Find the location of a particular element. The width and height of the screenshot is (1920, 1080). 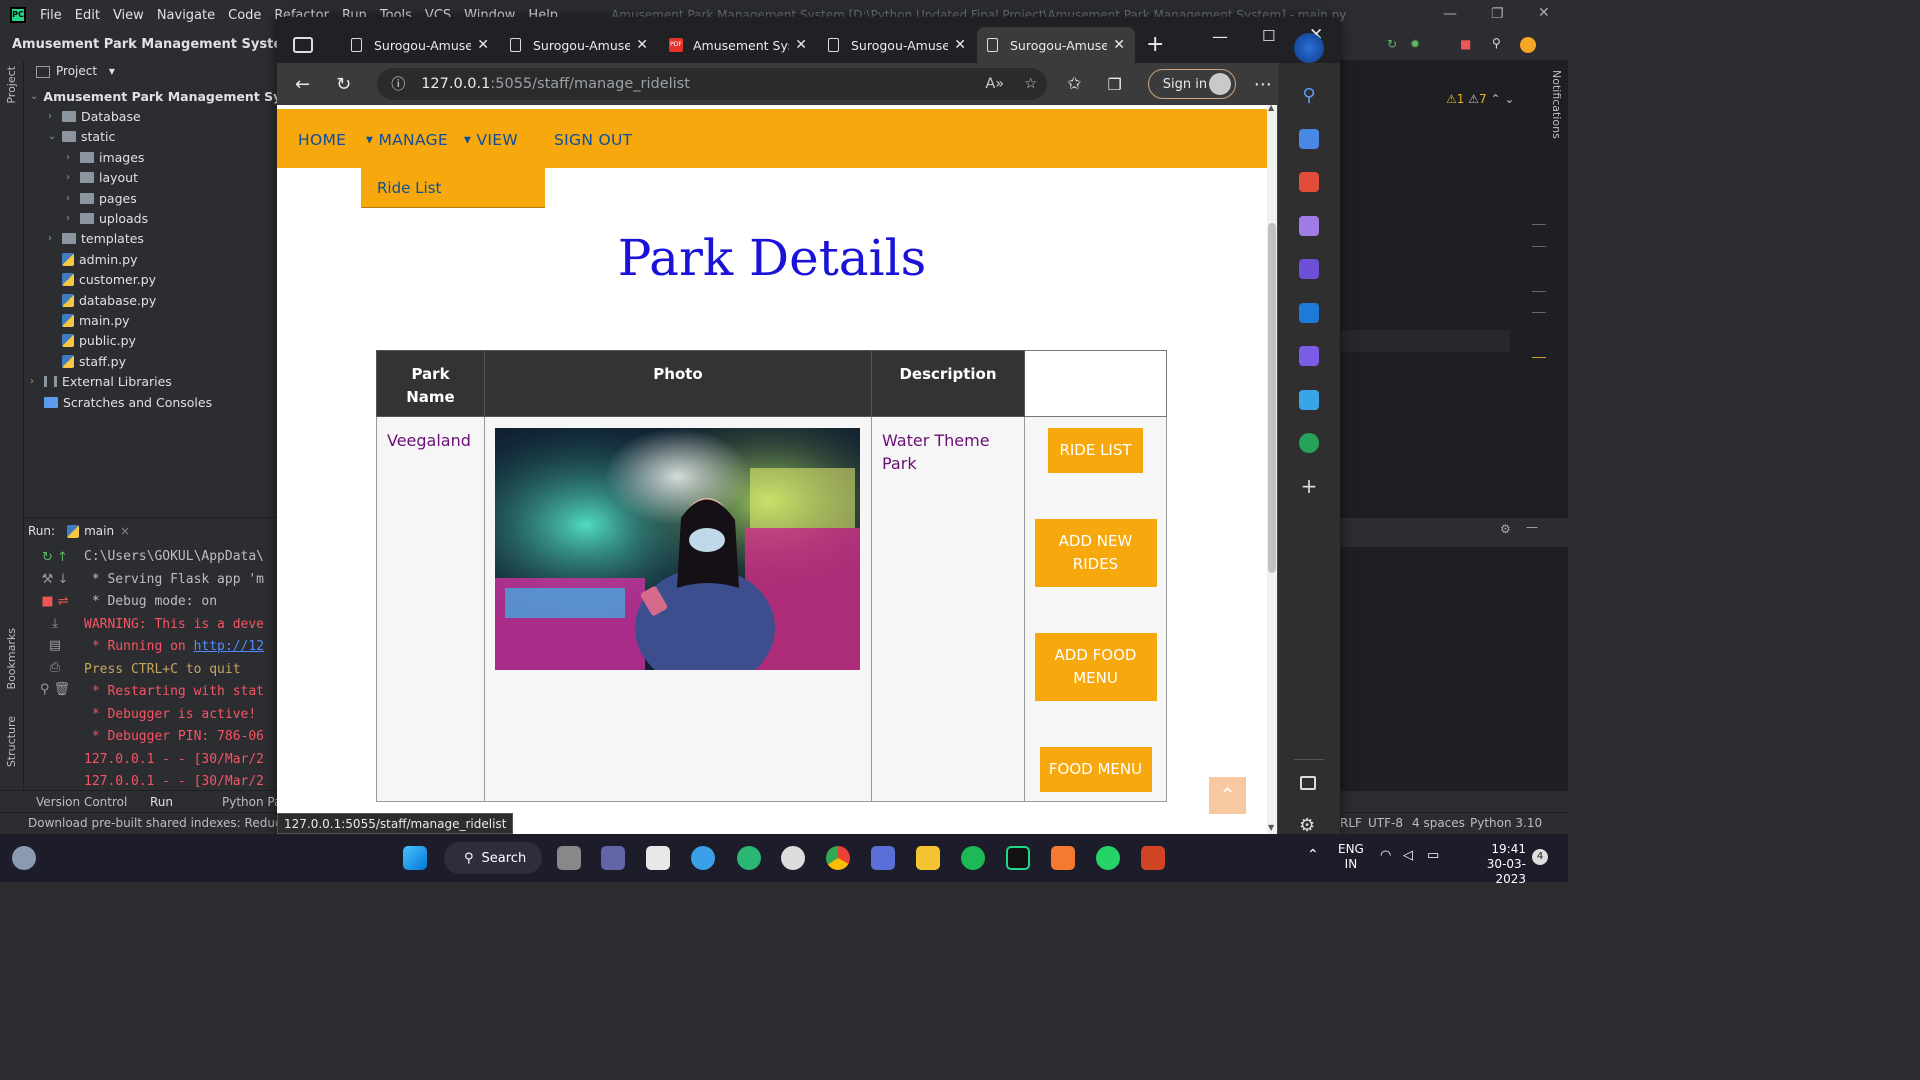

refresh-icon: ↻ is located at coordinates (343, 84).